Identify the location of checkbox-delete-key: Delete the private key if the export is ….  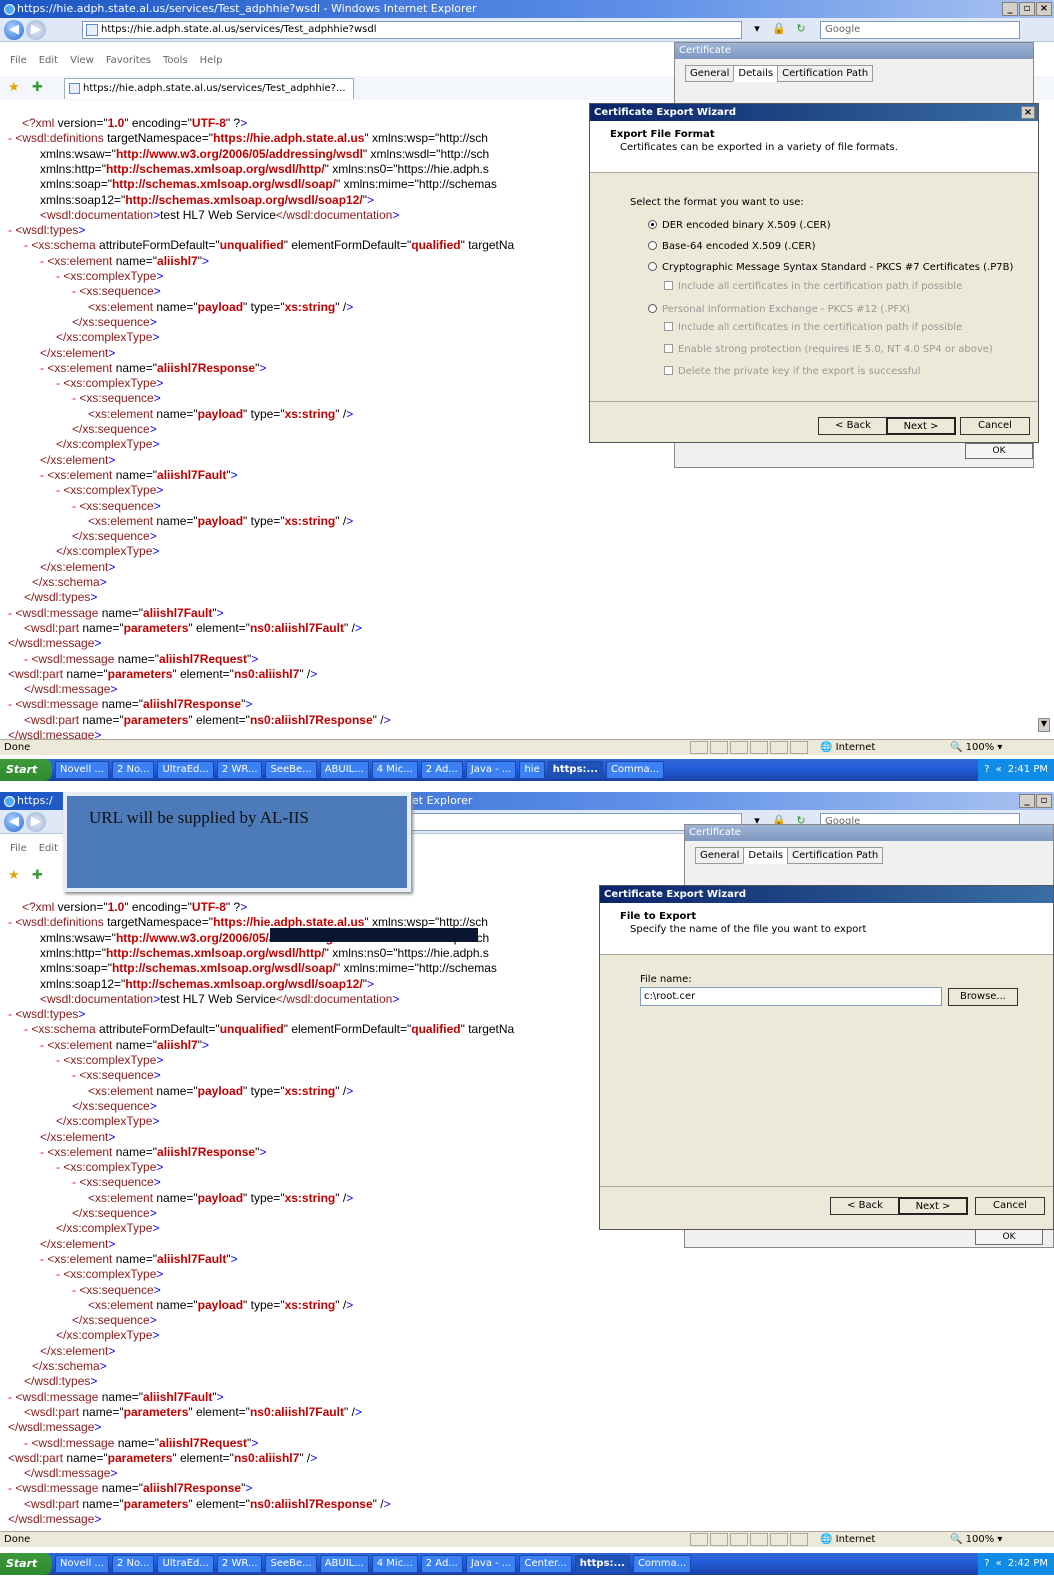
(792, 371).